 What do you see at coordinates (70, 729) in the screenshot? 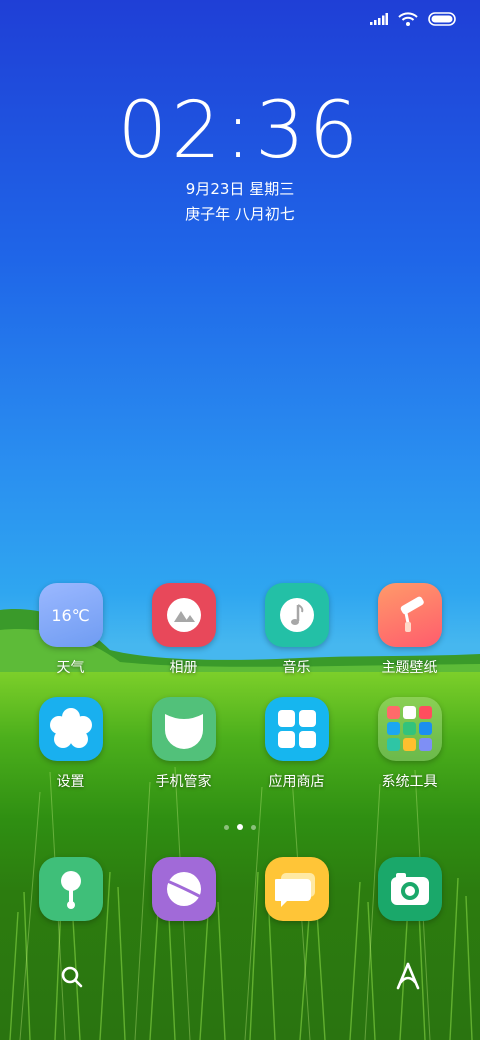
I see `settings-flower-icon` at bounding box center [70, 729].